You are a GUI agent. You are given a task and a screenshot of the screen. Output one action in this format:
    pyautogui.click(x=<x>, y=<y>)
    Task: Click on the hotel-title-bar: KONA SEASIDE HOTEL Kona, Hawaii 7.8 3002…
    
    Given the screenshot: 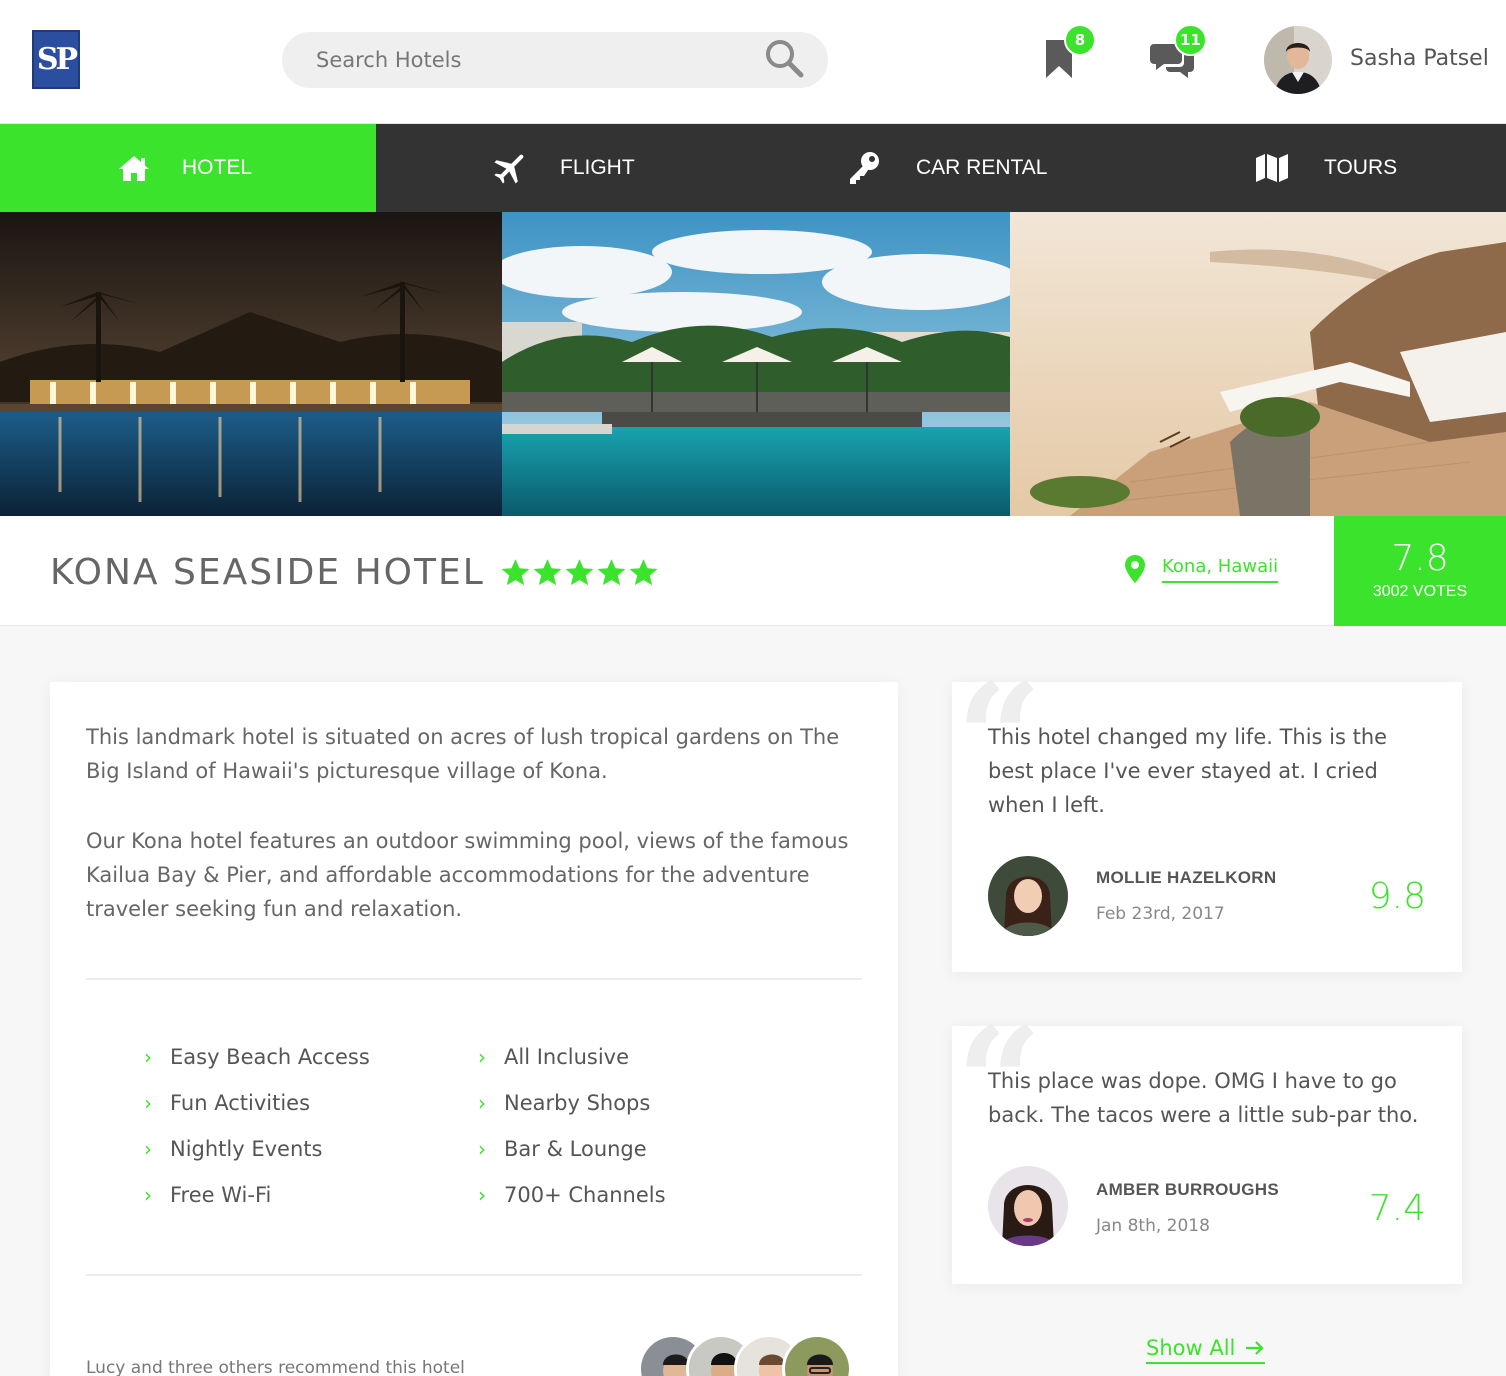 What is the action you would take?
    pyautogui.click(x=753, y=571)
    